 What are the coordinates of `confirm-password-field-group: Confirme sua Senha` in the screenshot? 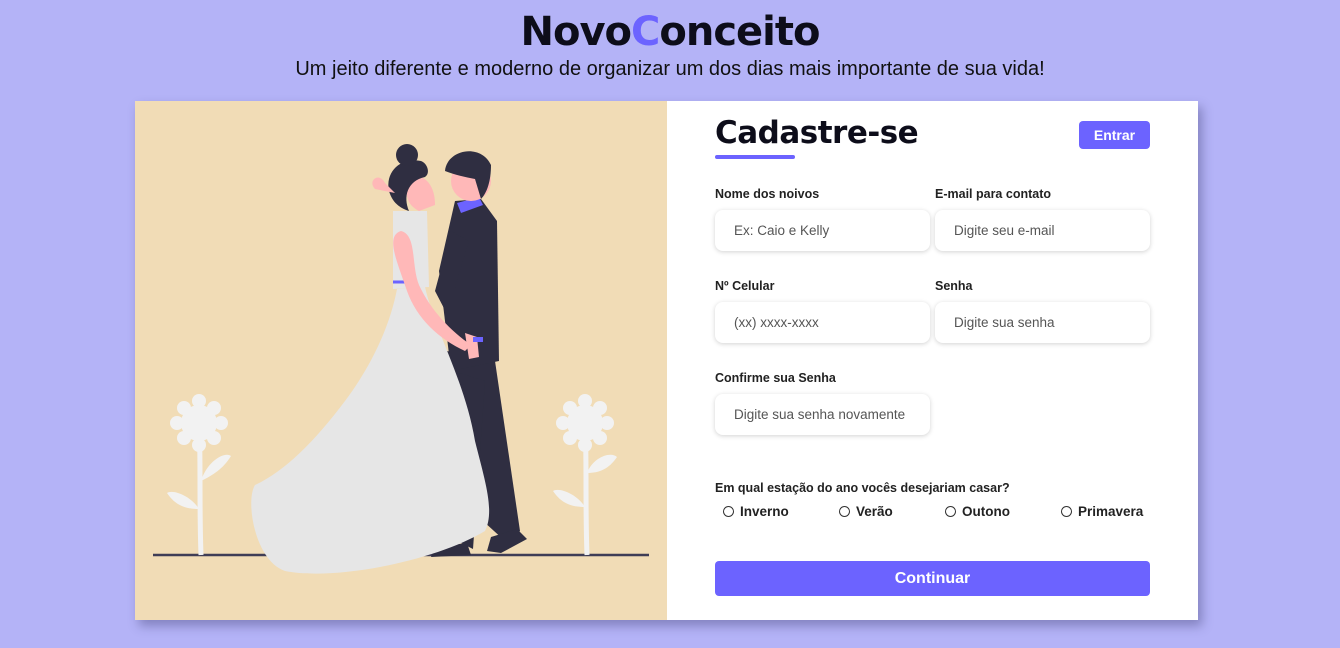 It's located at (822, 403).